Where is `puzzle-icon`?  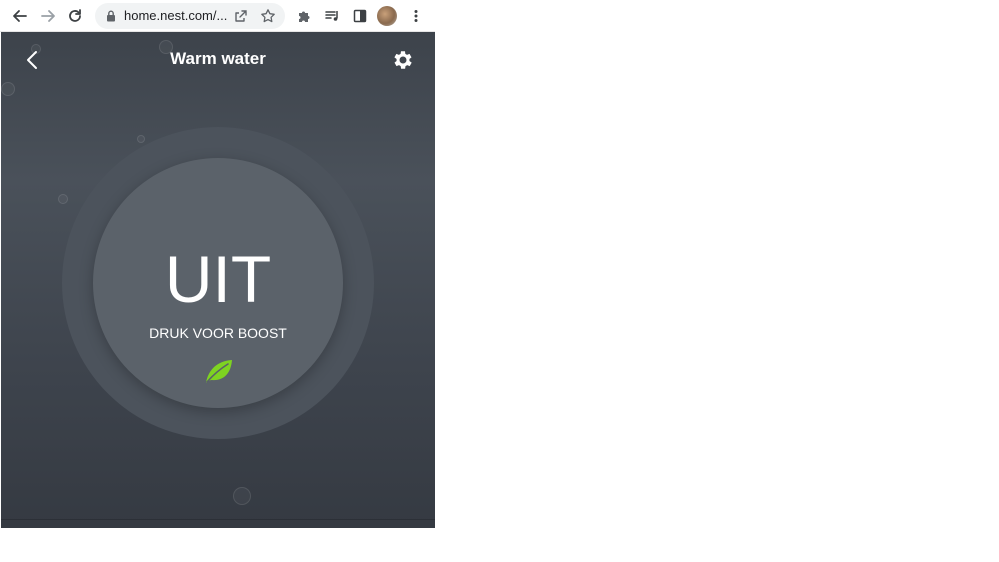
puzzle-icon is located at coordinates (304, 16).